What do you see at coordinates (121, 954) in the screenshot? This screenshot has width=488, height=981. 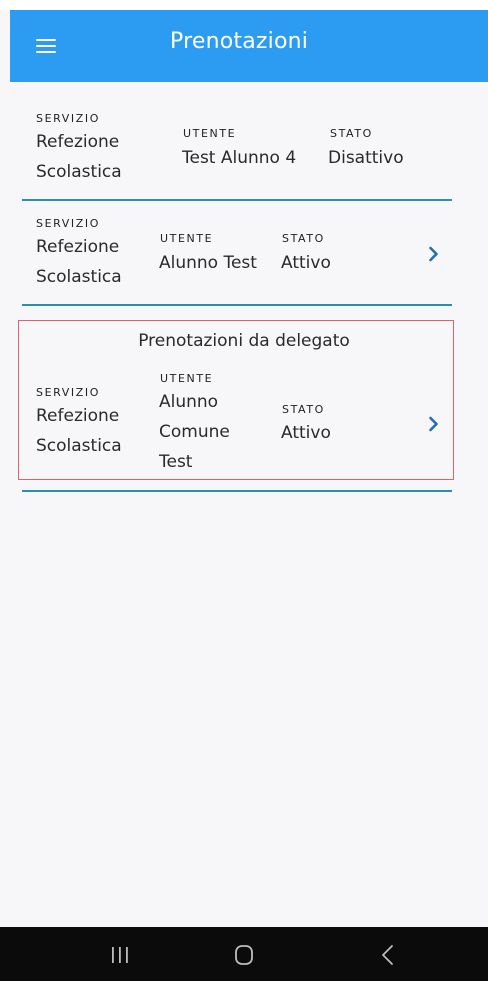 I see `recent-apps-icon` at bounding box center [121, 954].